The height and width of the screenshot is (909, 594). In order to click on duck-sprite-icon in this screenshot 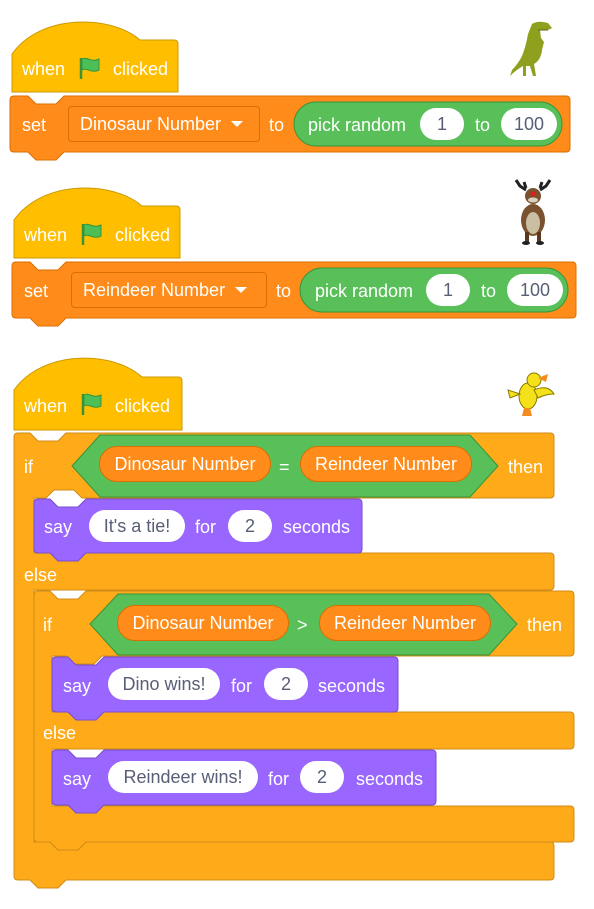, I will do `click(531, 394)`.